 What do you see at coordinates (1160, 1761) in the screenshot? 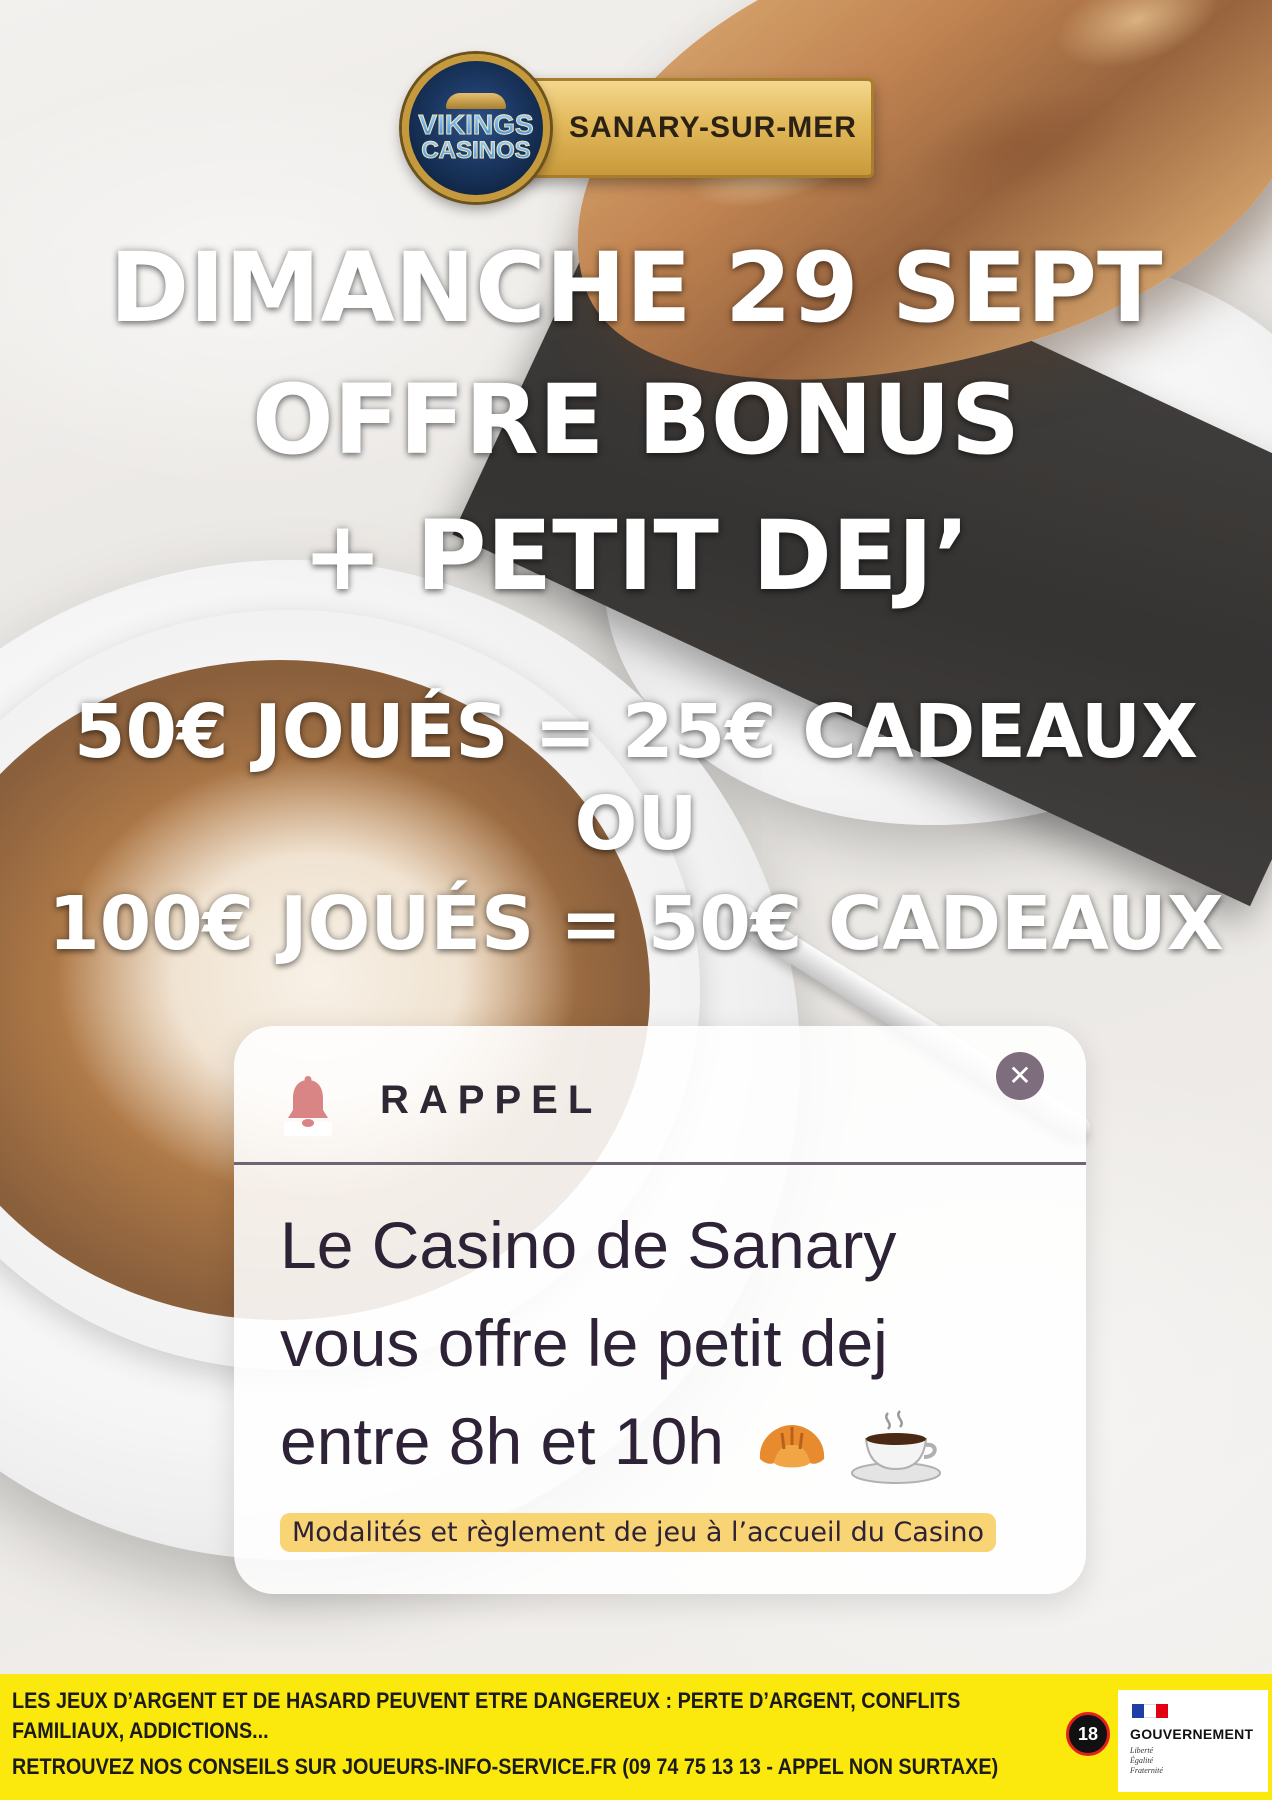
I see `gov-motto: Liberté Égalité Fraternité` at bounding box center [1160, 1761].